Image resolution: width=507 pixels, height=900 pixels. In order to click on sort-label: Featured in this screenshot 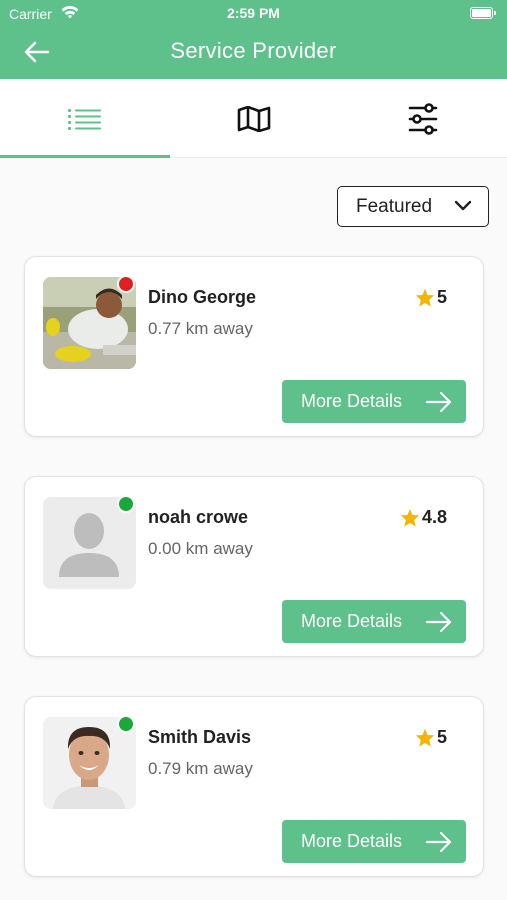, I will do `click(394, 206)`.